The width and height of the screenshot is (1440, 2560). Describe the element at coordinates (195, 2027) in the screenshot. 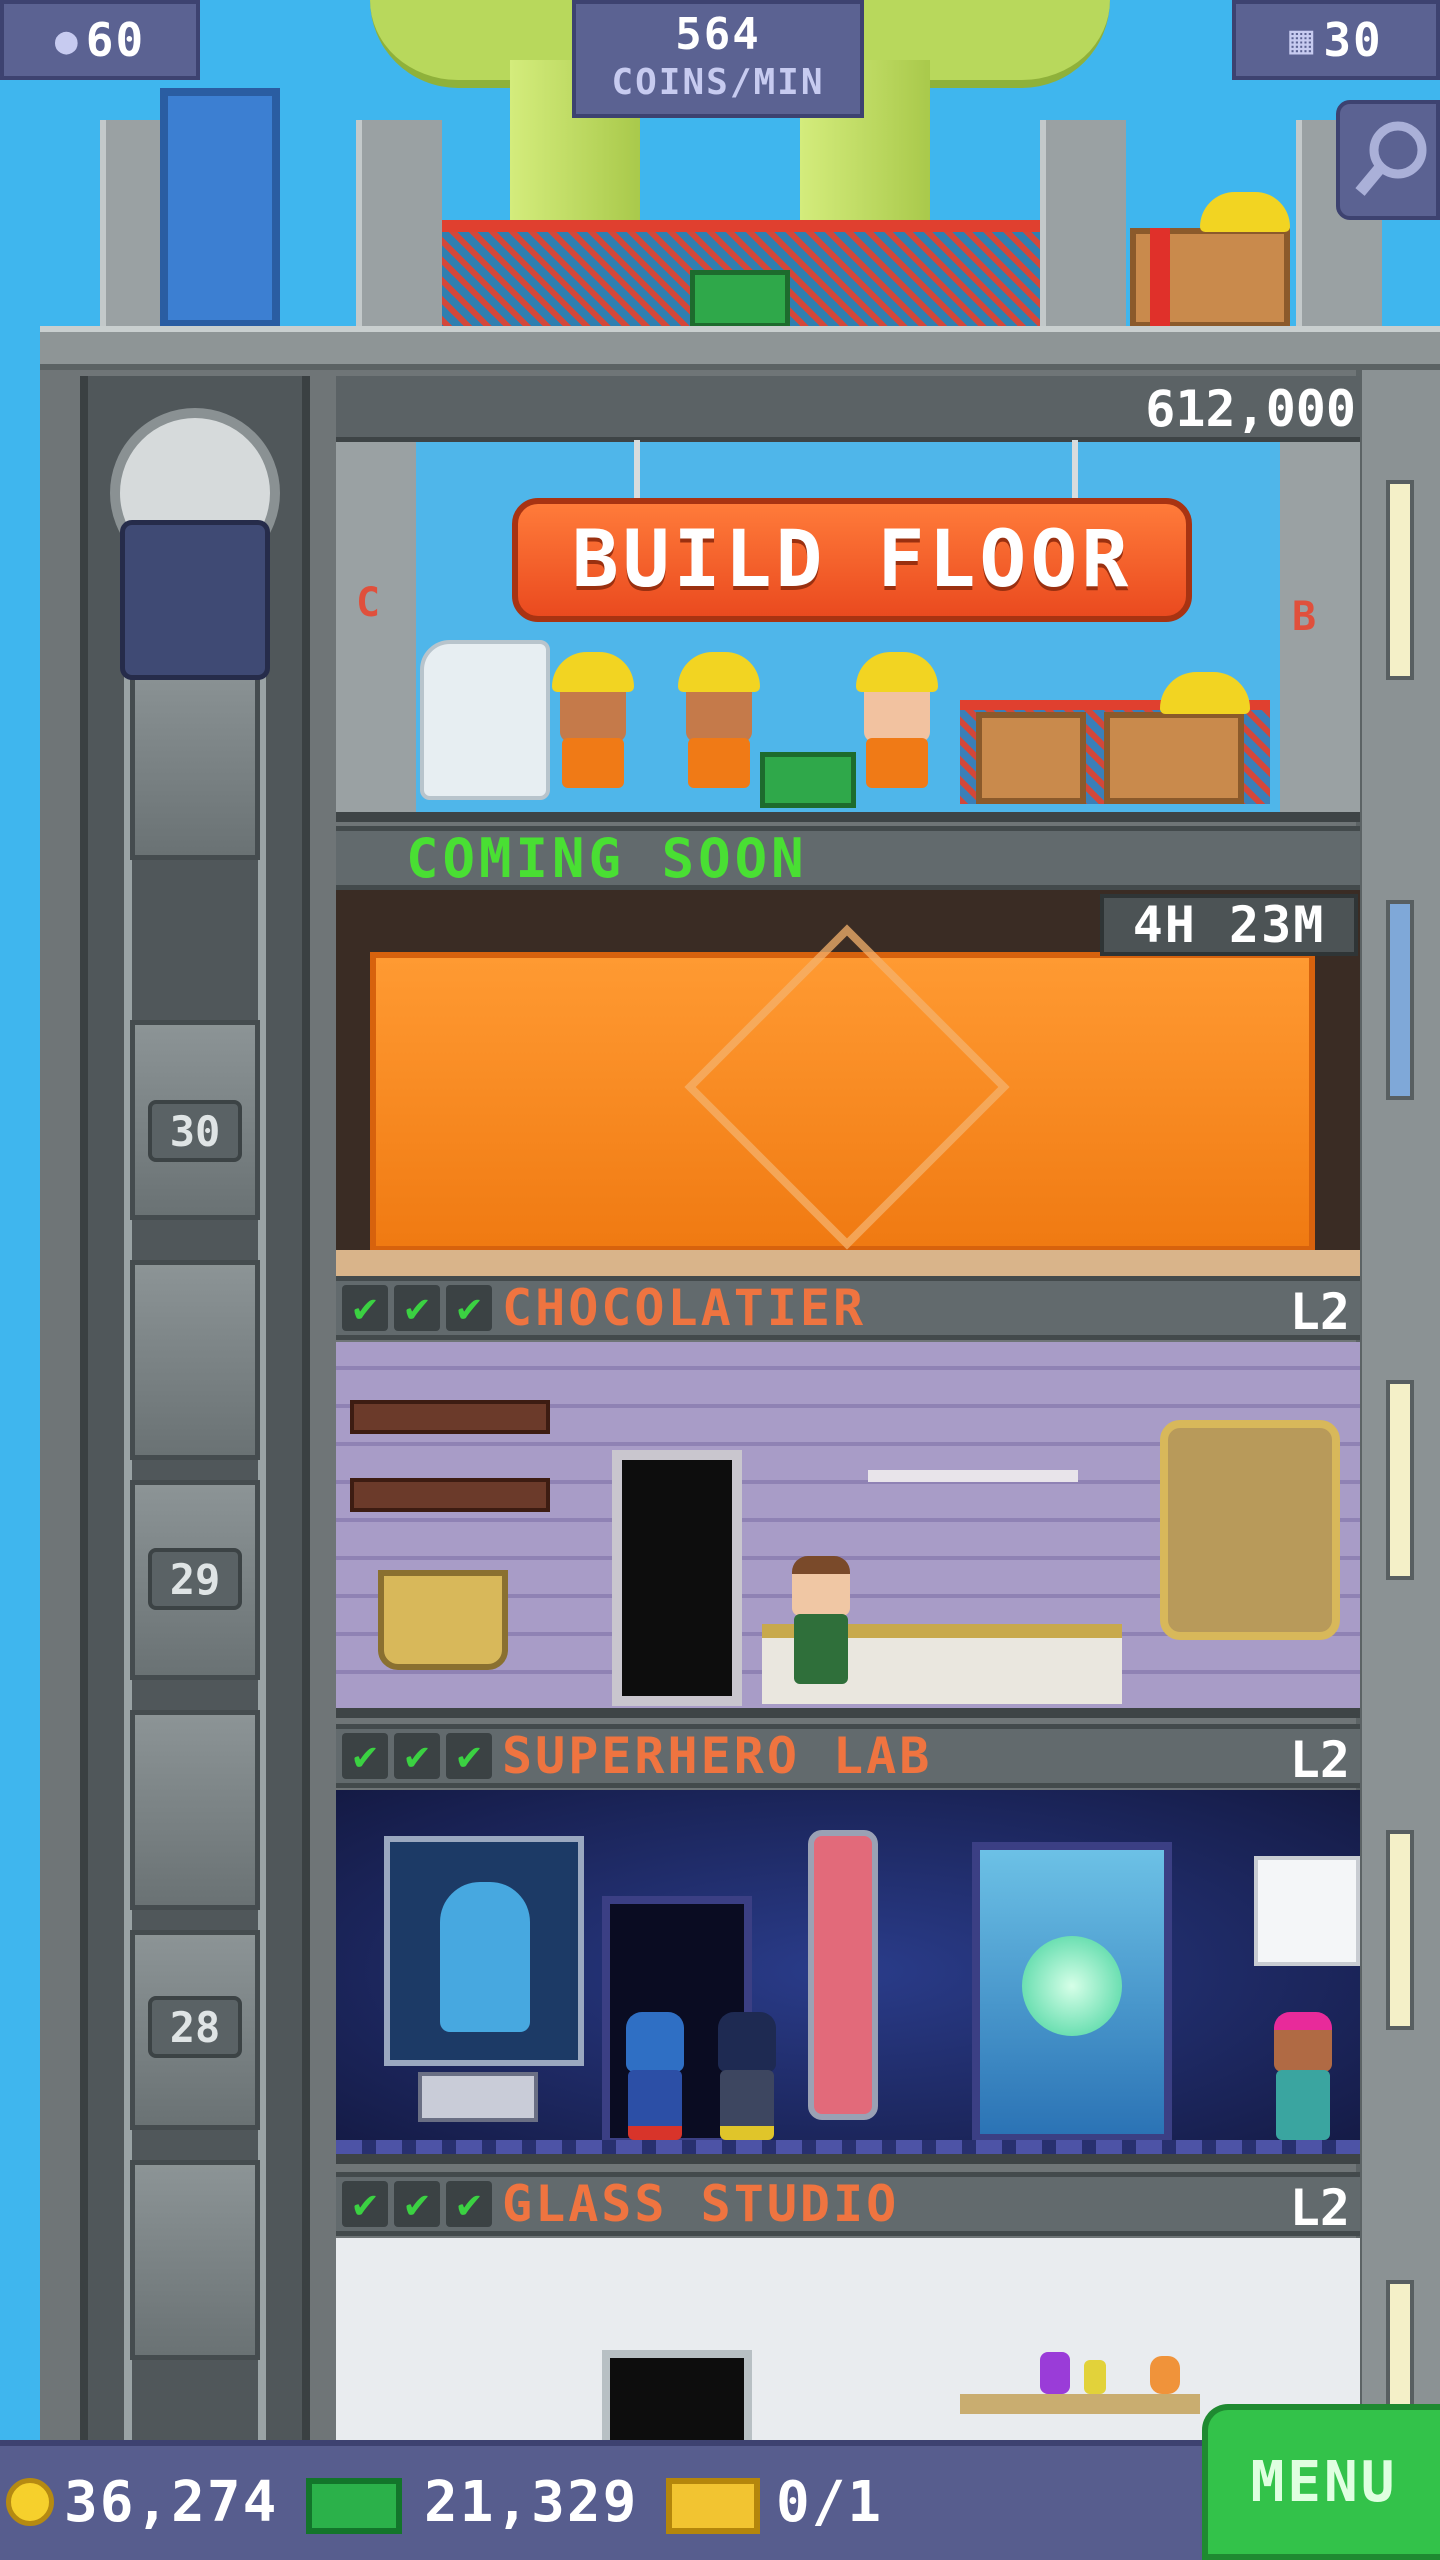

I see `elevator-floor-number: 28` at that location.